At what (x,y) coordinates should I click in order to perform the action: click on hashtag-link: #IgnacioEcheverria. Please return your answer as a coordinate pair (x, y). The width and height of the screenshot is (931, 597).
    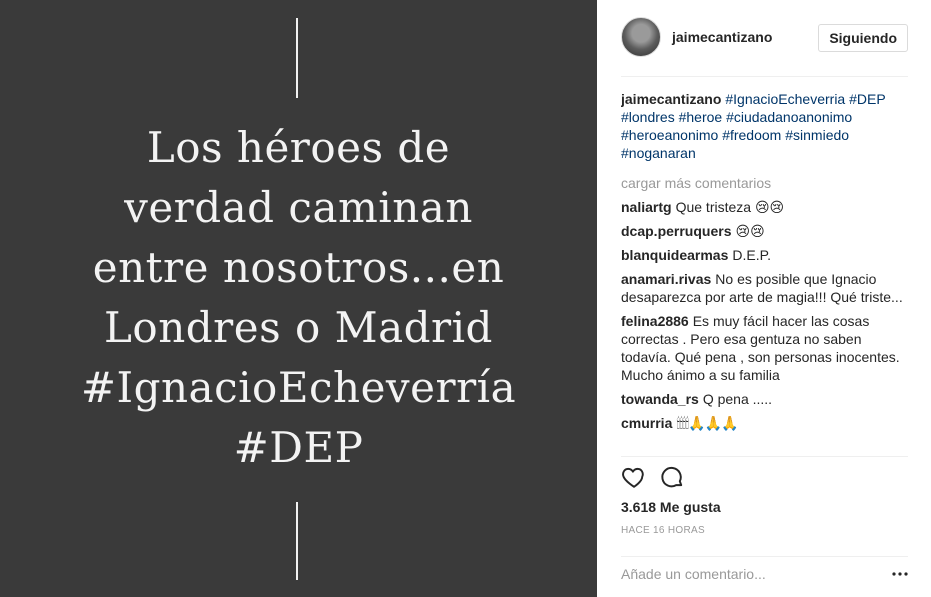
    Looking at the image, I should click on (785, 99).